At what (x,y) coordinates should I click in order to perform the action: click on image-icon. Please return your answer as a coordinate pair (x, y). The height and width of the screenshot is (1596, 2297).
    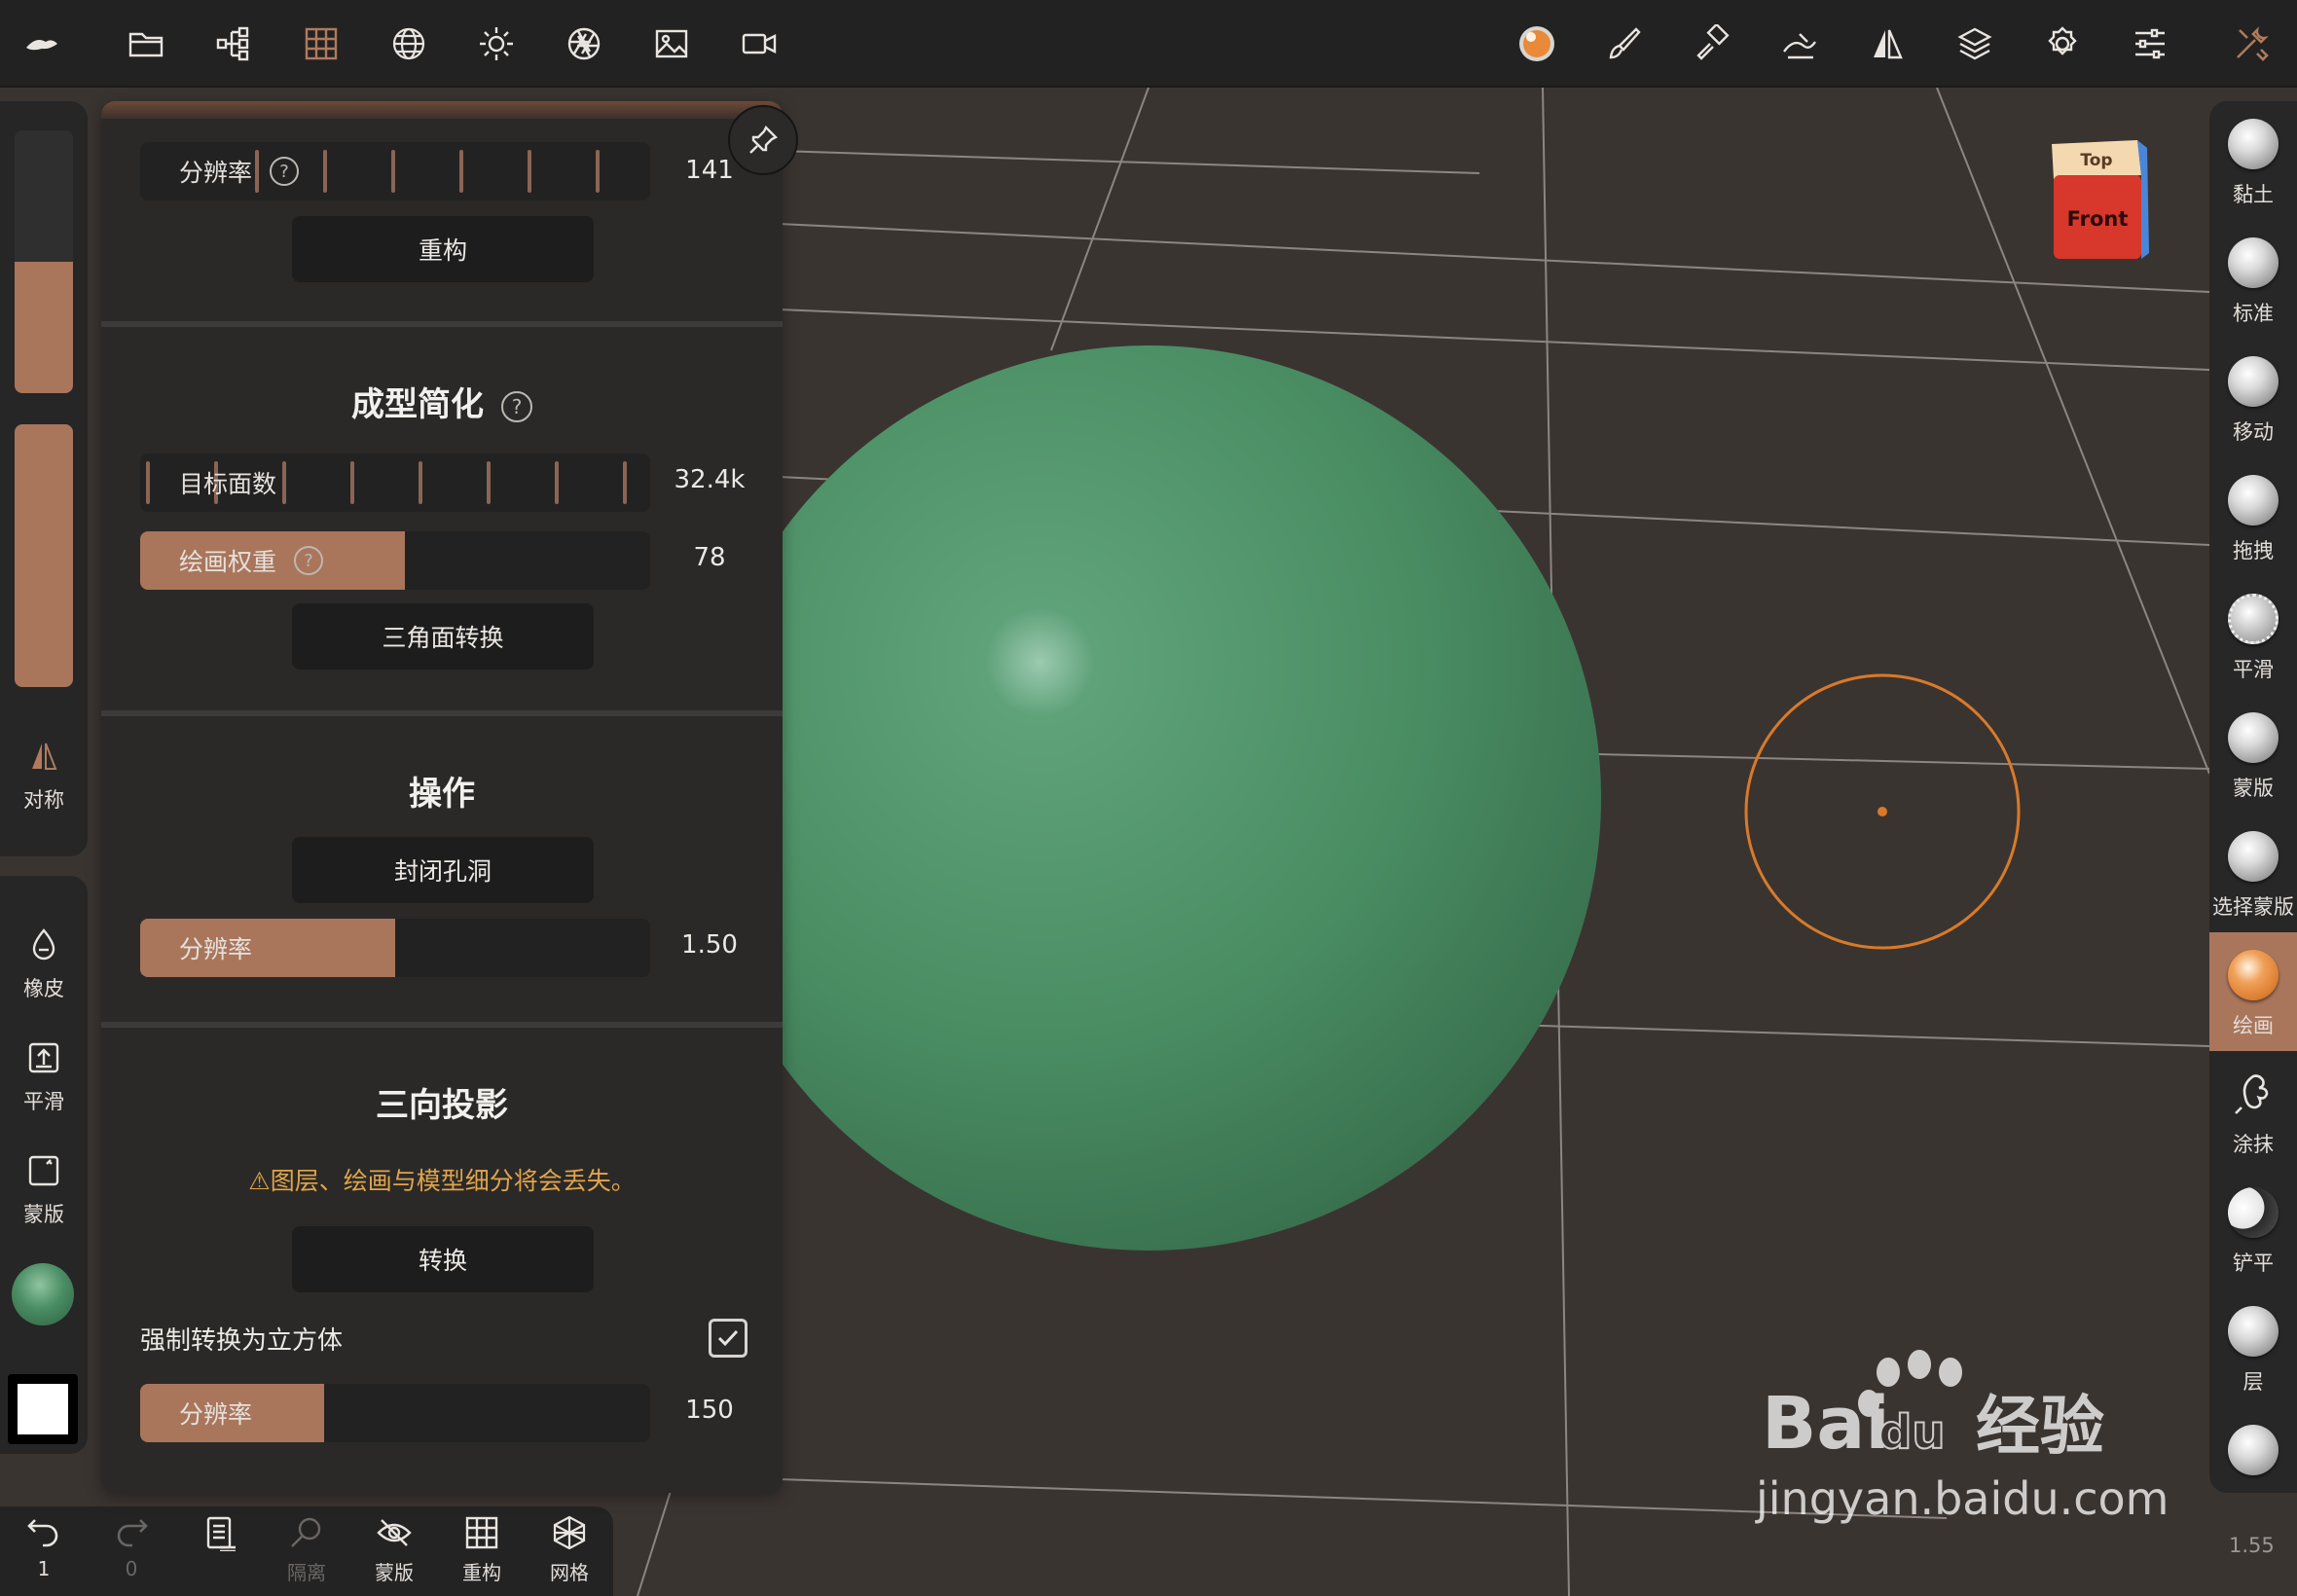
    Looking at the image, I should click on (671, 44).